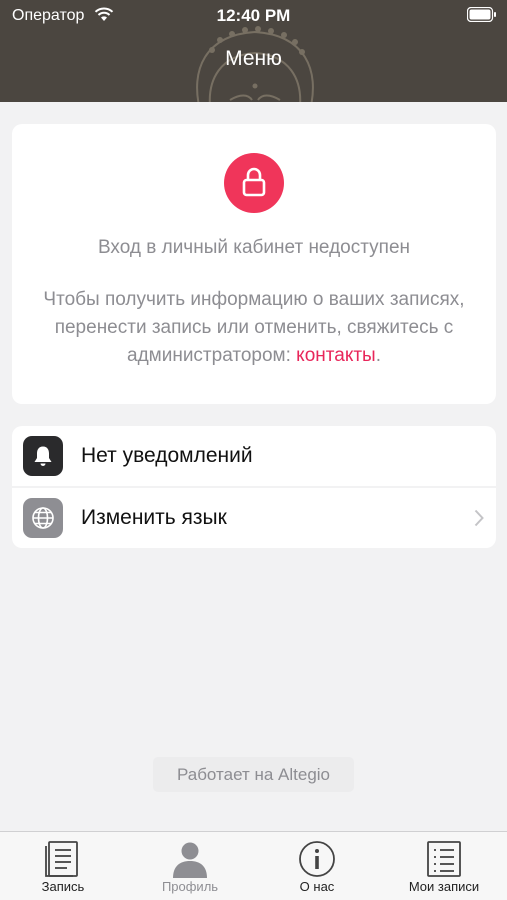 The image size is (507, 900). Describe the element at coordinates (63, 886) in the screenshot. I see `tab-booking-label: Запись` at that location.